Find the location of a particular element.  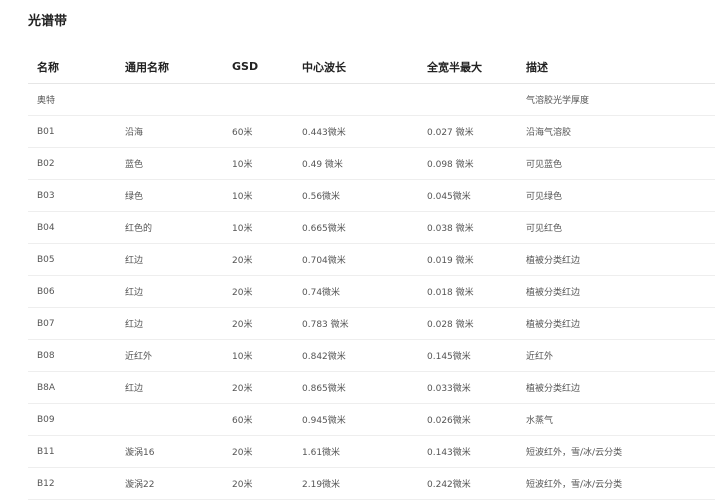

cell-common-name: 近红外 is located at coordinates (169, 355).